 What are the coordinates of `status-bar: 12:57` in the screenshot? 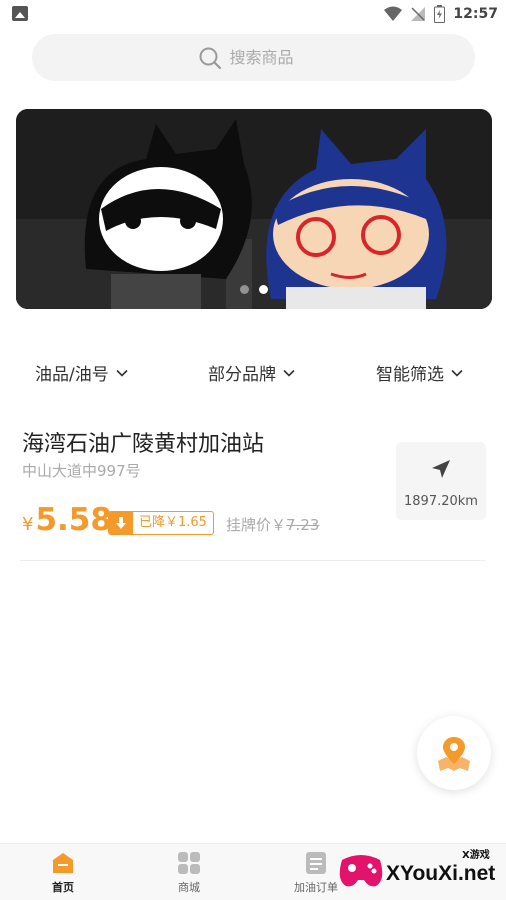 It's located at (253, 14).